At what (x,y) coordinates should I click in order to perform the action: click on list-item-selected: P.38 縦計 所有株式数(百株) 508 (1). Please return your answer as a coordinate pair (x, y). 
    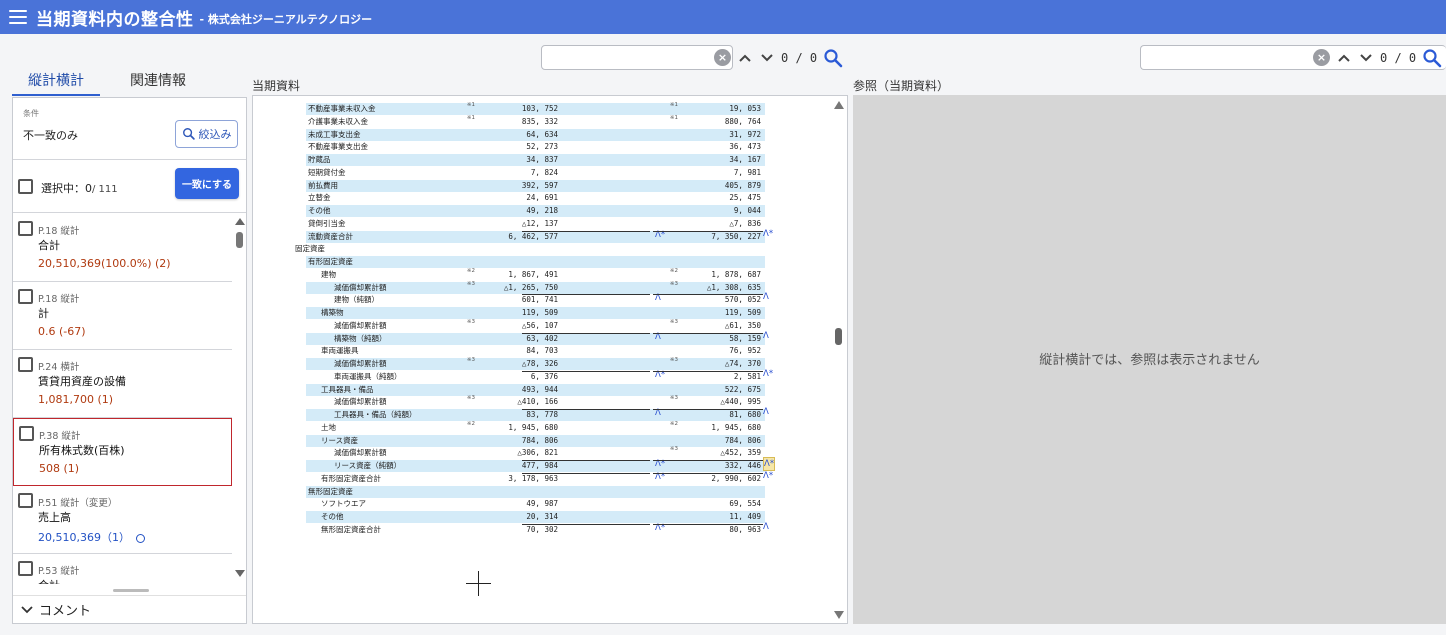
    Looking at the image, I should click on (122, 452).